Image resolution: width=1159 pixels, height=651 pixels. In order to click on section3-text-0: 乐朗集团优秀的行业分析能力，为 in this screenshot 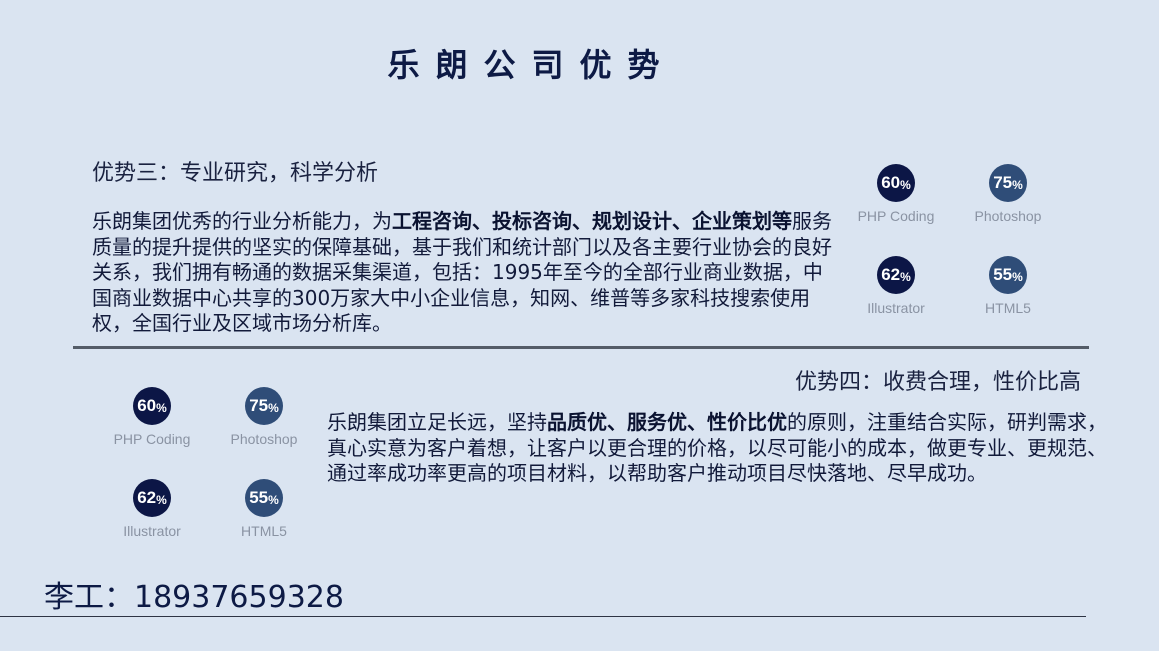, I will do `click(242, 221)`.